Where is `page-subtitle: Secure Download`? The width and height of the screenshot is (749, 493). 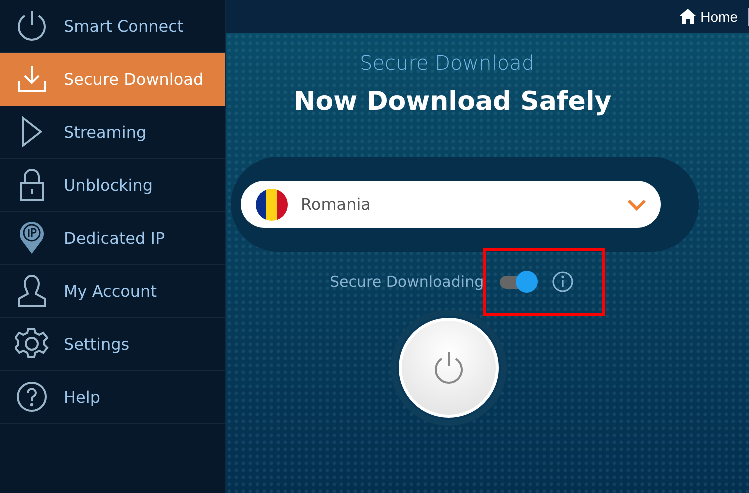 page-subtitle: Secure Download is located at coordinates (447, 63).